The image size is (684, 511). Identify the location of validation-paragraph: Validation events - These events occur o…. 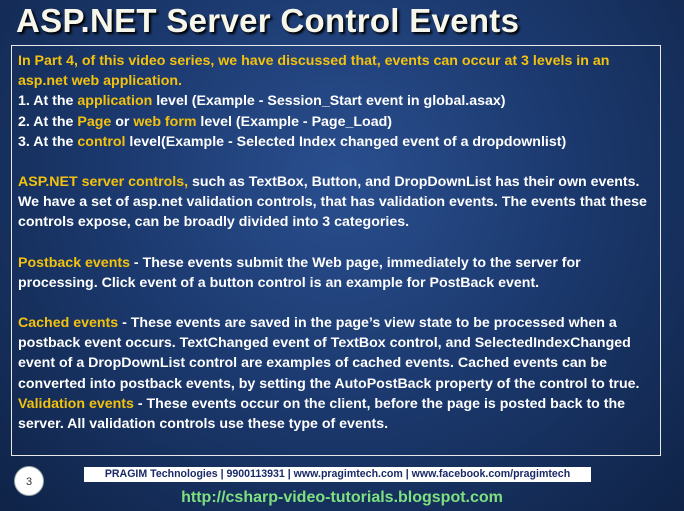
(336, 414).